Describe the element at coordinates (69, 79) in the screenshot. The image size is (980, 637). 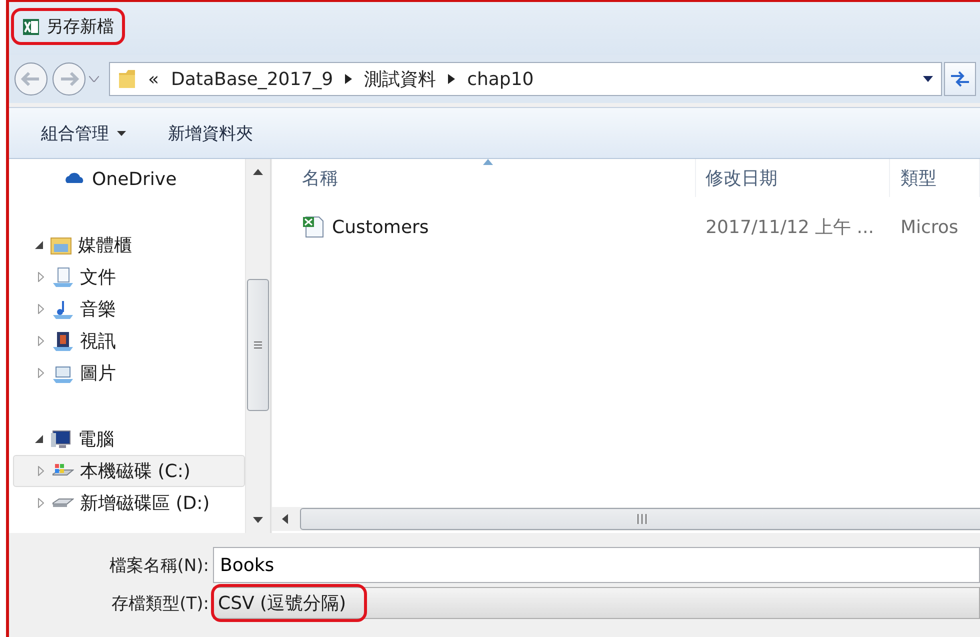
I see `forward-button` at that location.